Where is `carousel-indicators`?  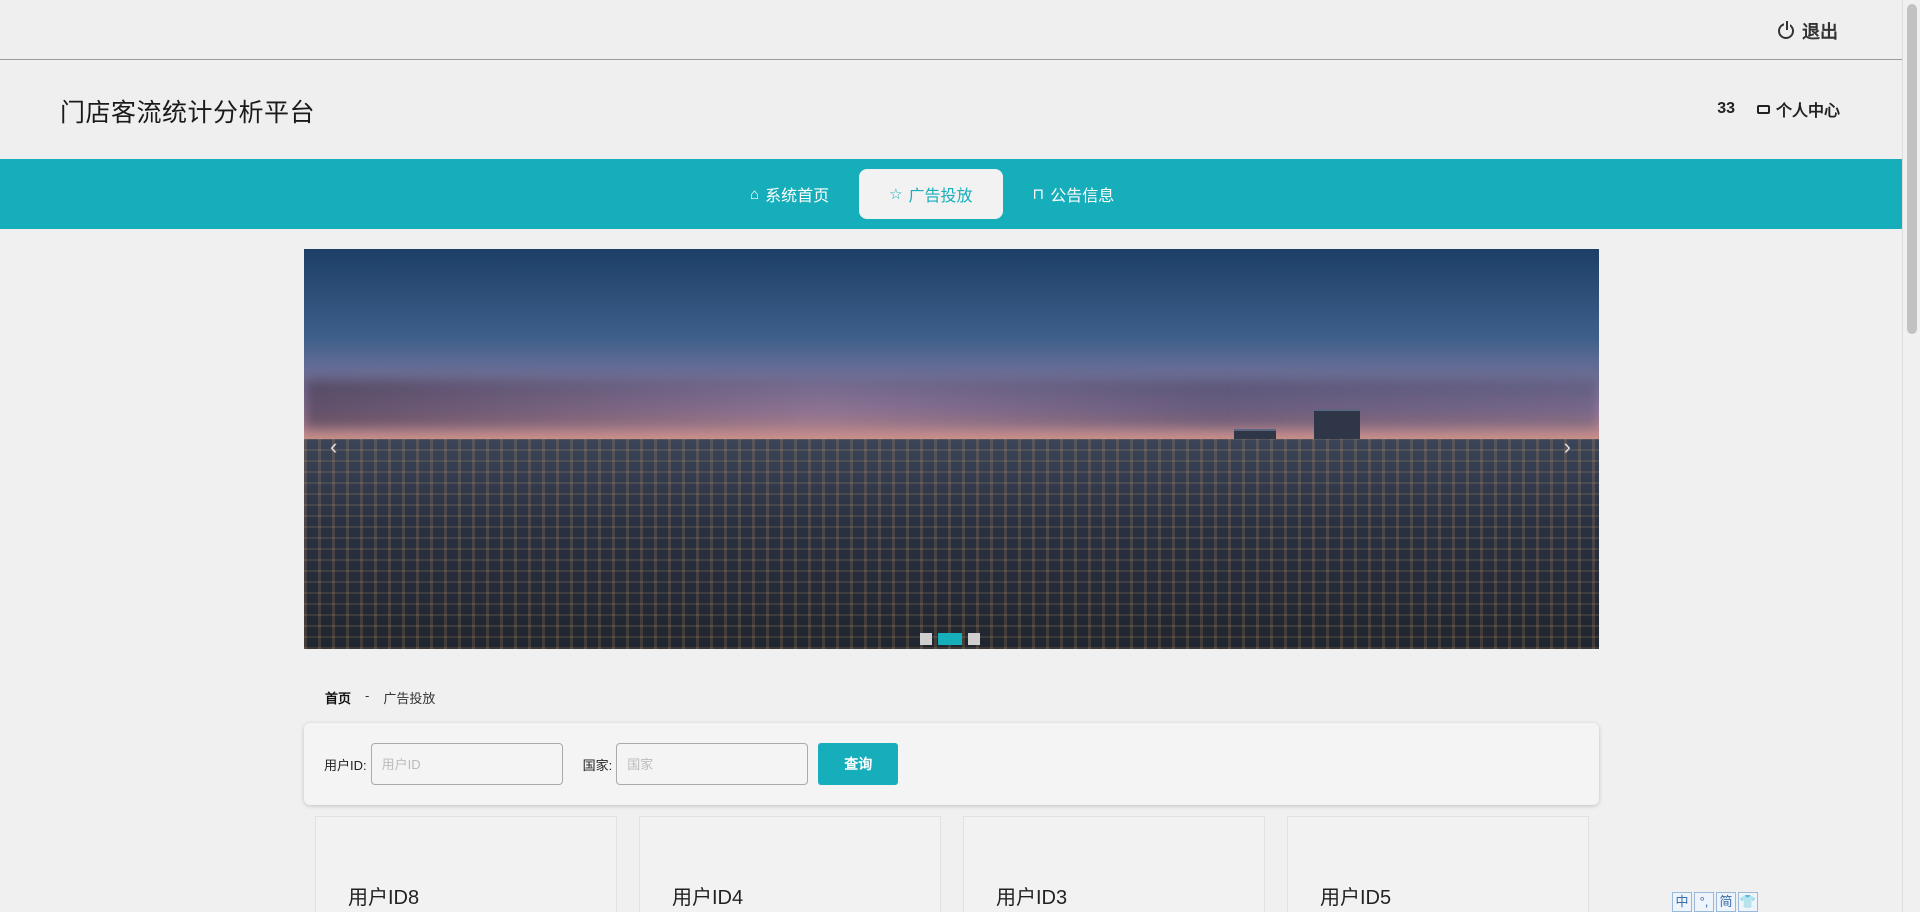 carousel-indicators is located at coordinates (950, 639).